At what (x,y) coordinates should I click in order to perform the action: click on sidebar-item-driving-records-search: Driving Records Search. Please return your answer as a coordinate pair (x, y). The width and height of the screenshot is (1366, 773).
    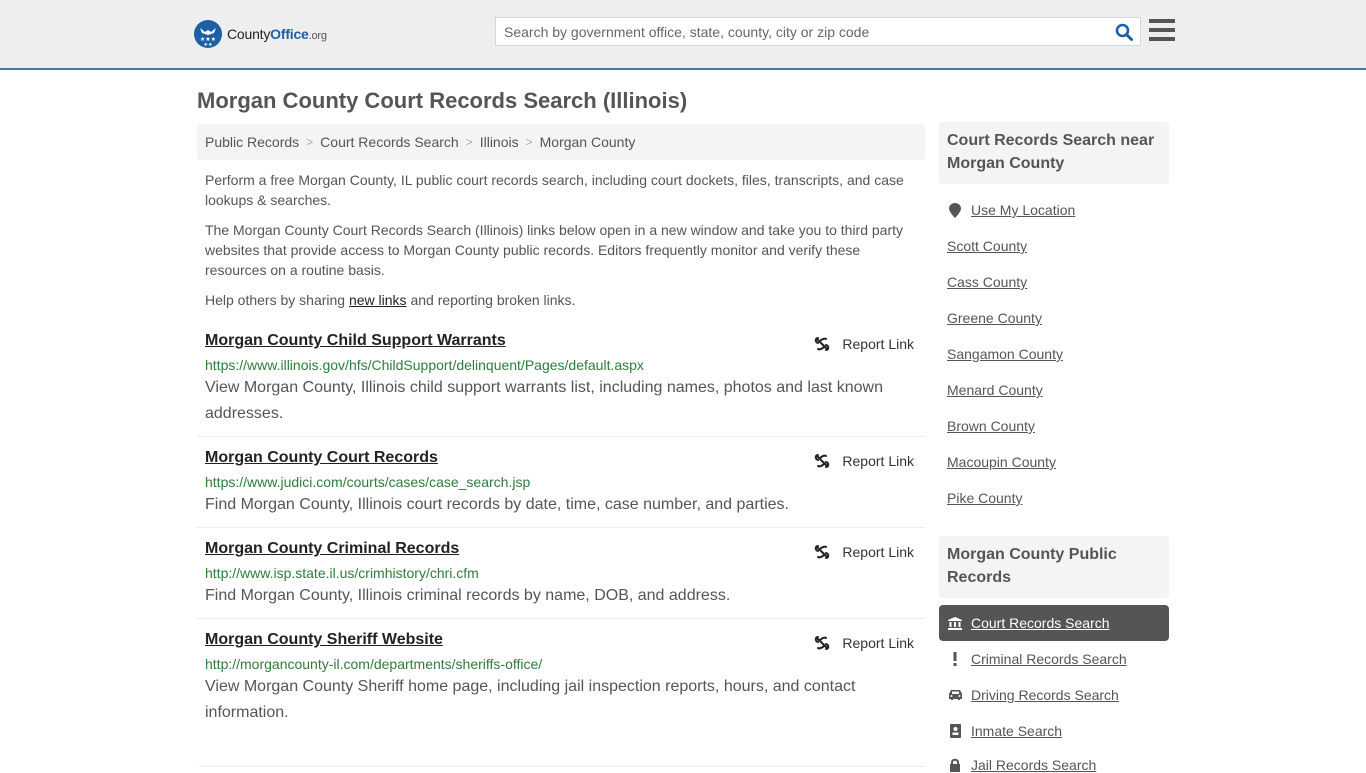
    Looking at the image, I should click on (1033, 695).